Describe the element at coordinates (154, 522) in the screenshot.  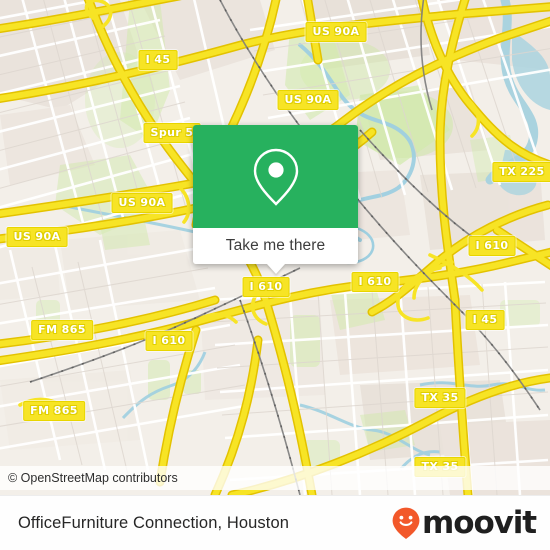
I see `place-title: OfficeFurniture Connection, Houston` at that location.